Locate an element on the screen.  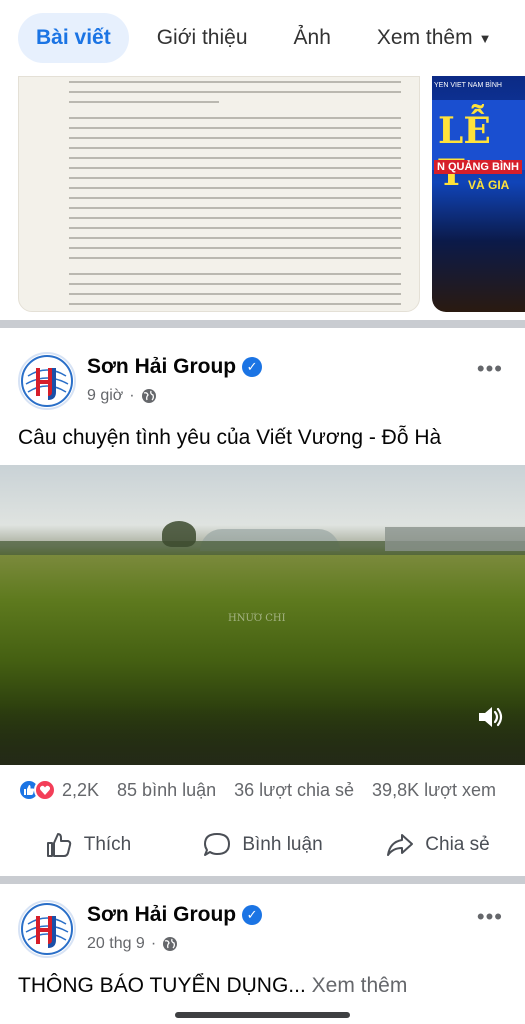
video-watermark: HNƯƠ CHI is located at coordinates (257, 618).